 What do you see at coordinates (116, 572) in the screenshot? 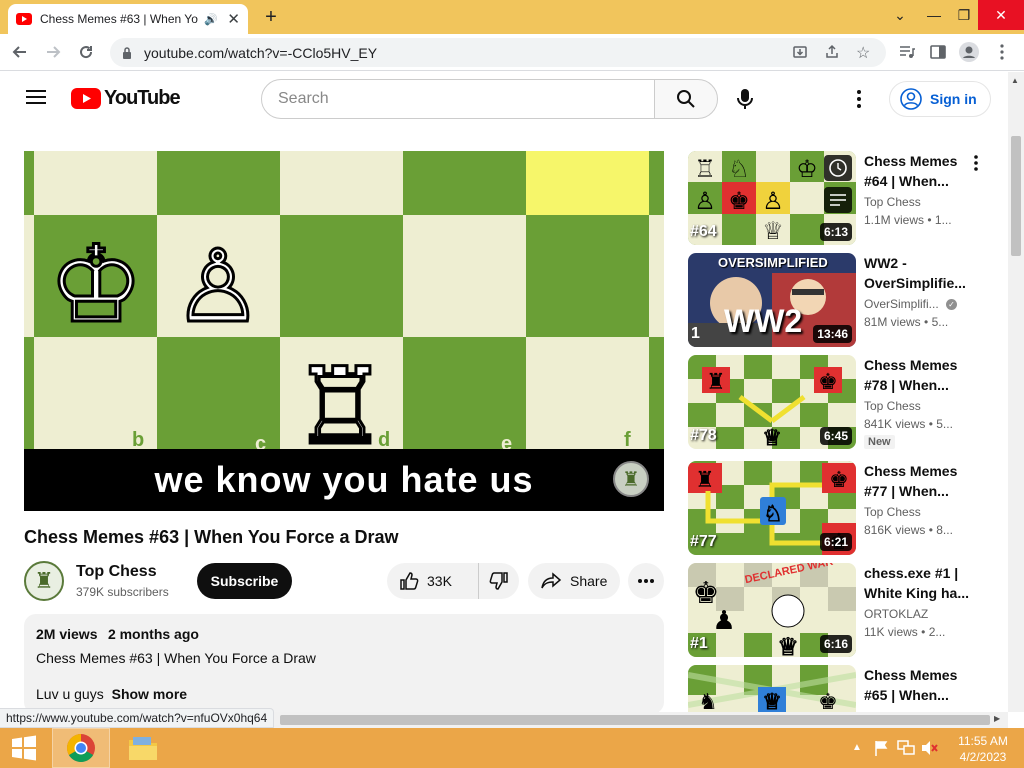
I see `channel-name: Top Chess` at bounding box center [116, 572].